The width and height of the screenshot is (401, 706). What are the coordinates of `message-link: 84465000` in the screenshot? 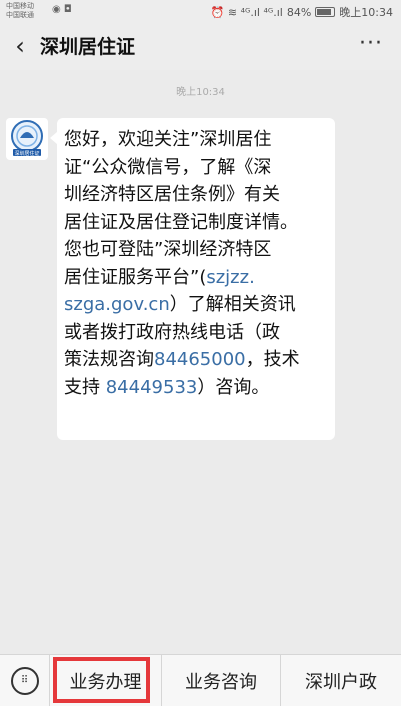 It's located at (200, 359).